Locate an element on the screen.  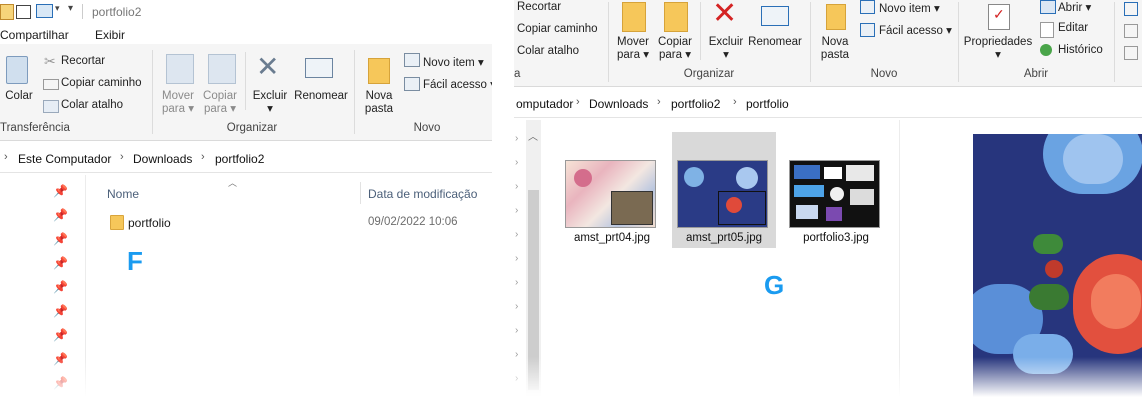
open-label: Abrir is located at coordinates (1070, 8).